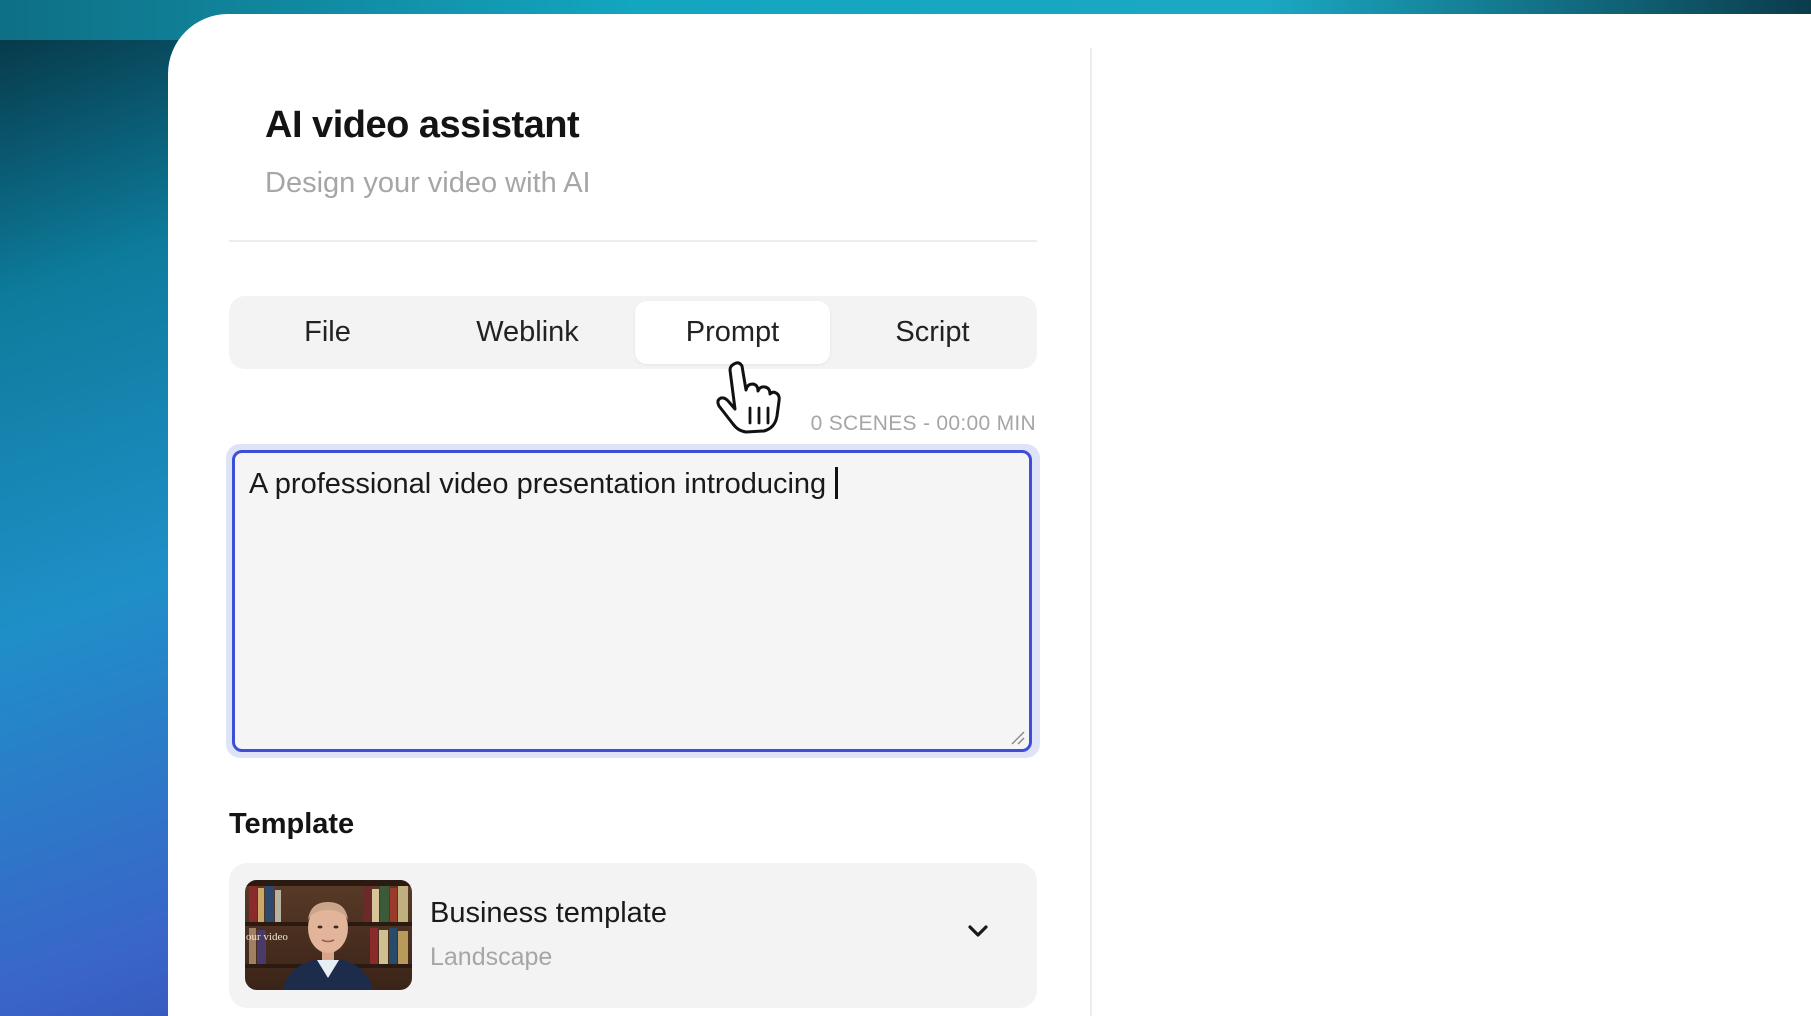 The image size is (1811, 1016). Describe the element at coordinates (923, 423) in the screenshot. I see `scene-duration-counter: 0 SCENES - 00:00 MIN` at that location.